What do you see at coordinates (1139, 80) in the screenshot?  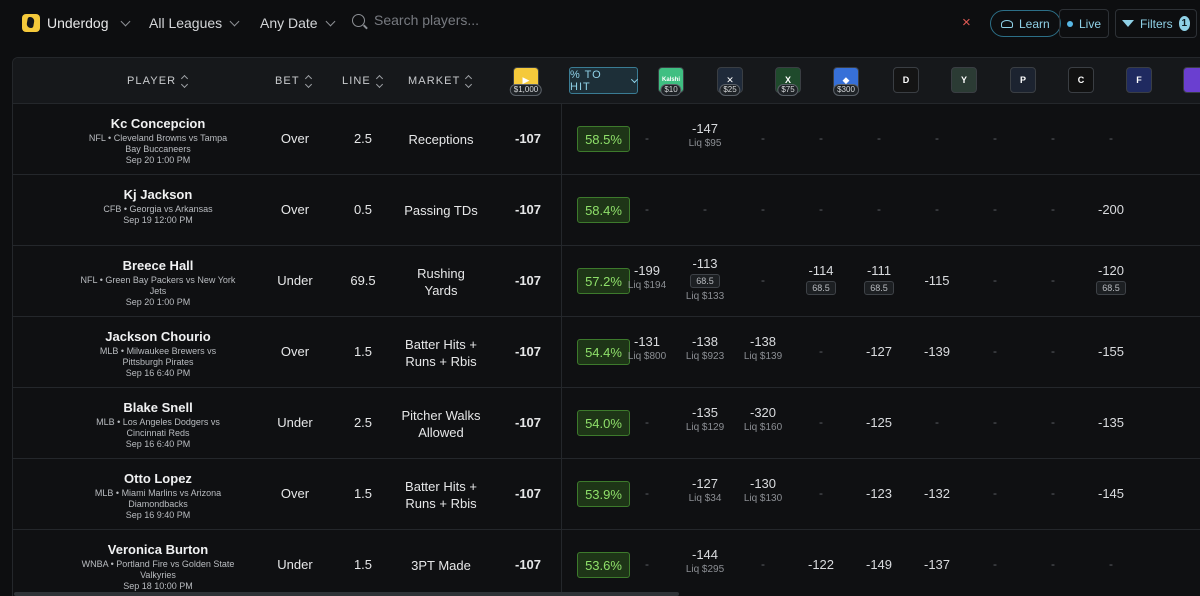 I see `fliff-book-icon: F` at bounding box center [1139, 80].